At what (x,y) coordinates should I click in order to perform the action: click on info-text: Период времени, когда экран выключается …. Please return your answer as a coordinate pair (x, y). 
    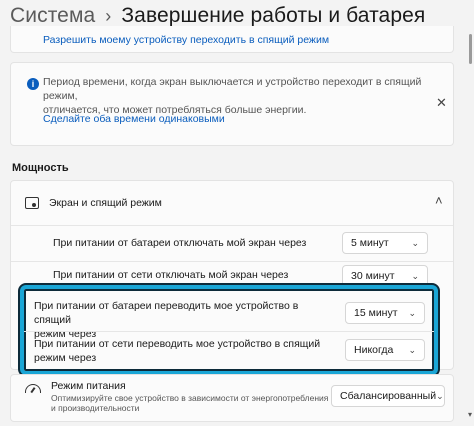
    Looking at the image, I should click on (233, 96).